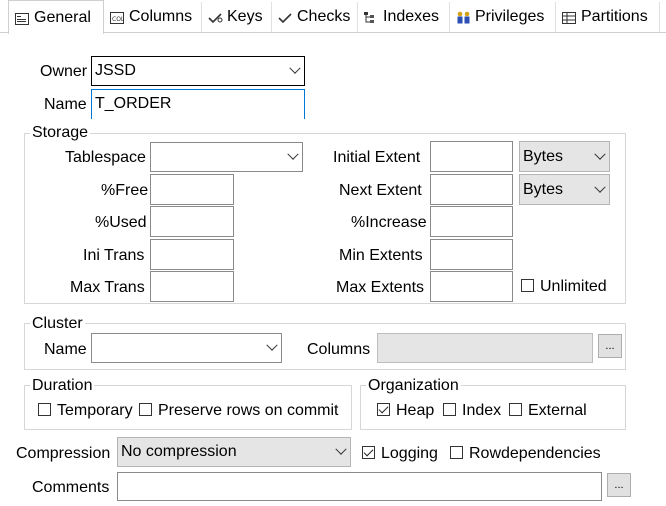 The image size is (666, 506). I want to click on tab-label: General, so click(62, 17).